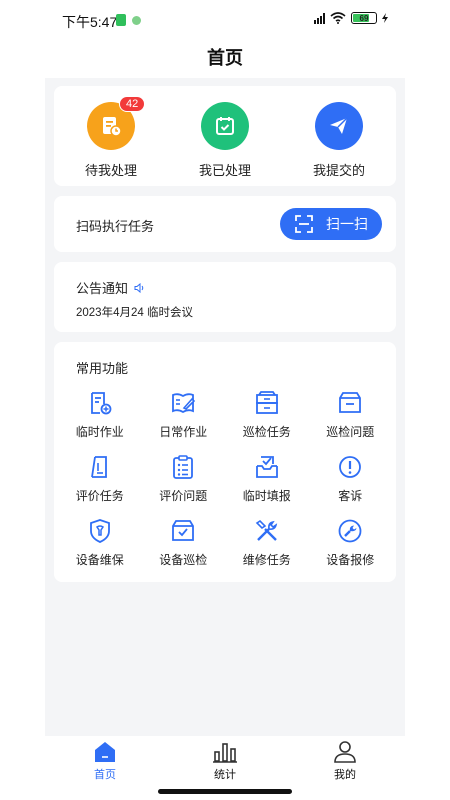 This screenshot has width=450, height=800. I want to click on calendar-check-icon, so click(225, 126).